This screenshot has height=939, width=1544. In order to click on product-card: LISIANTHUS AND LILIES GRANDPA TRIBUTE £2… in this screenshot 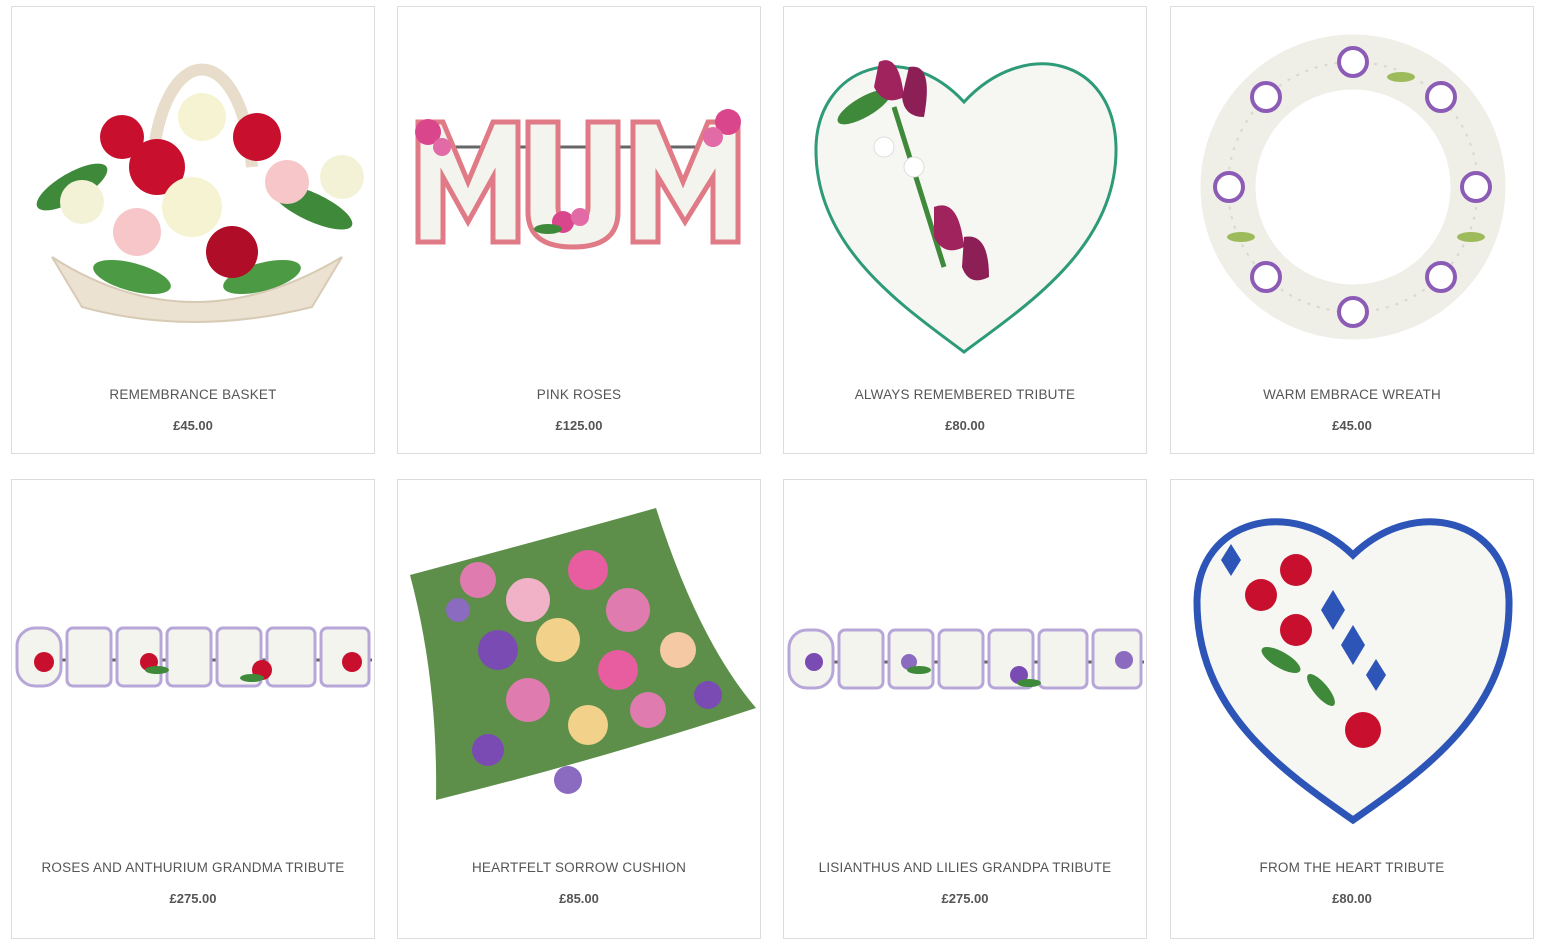, I will do `click(965, 709)`.